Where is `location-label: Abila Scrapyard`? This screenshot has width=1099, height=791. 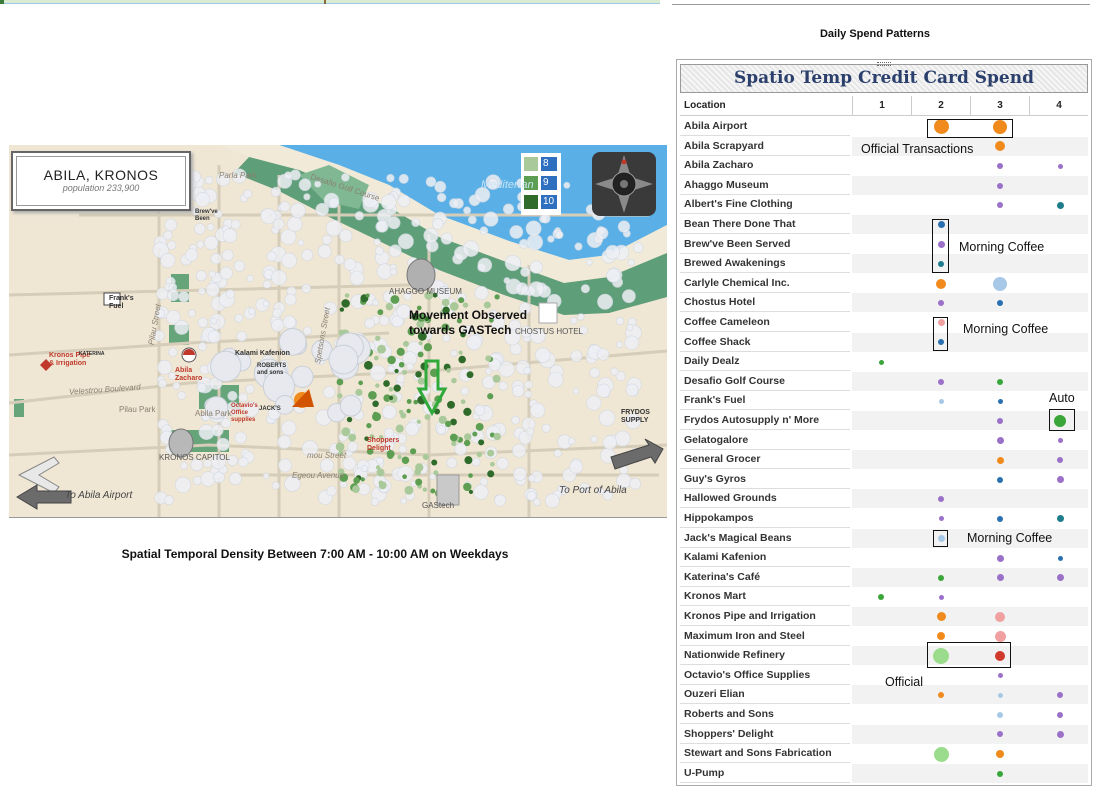
location-label: Abila Scrapyard is located at coordinates (765, 146).